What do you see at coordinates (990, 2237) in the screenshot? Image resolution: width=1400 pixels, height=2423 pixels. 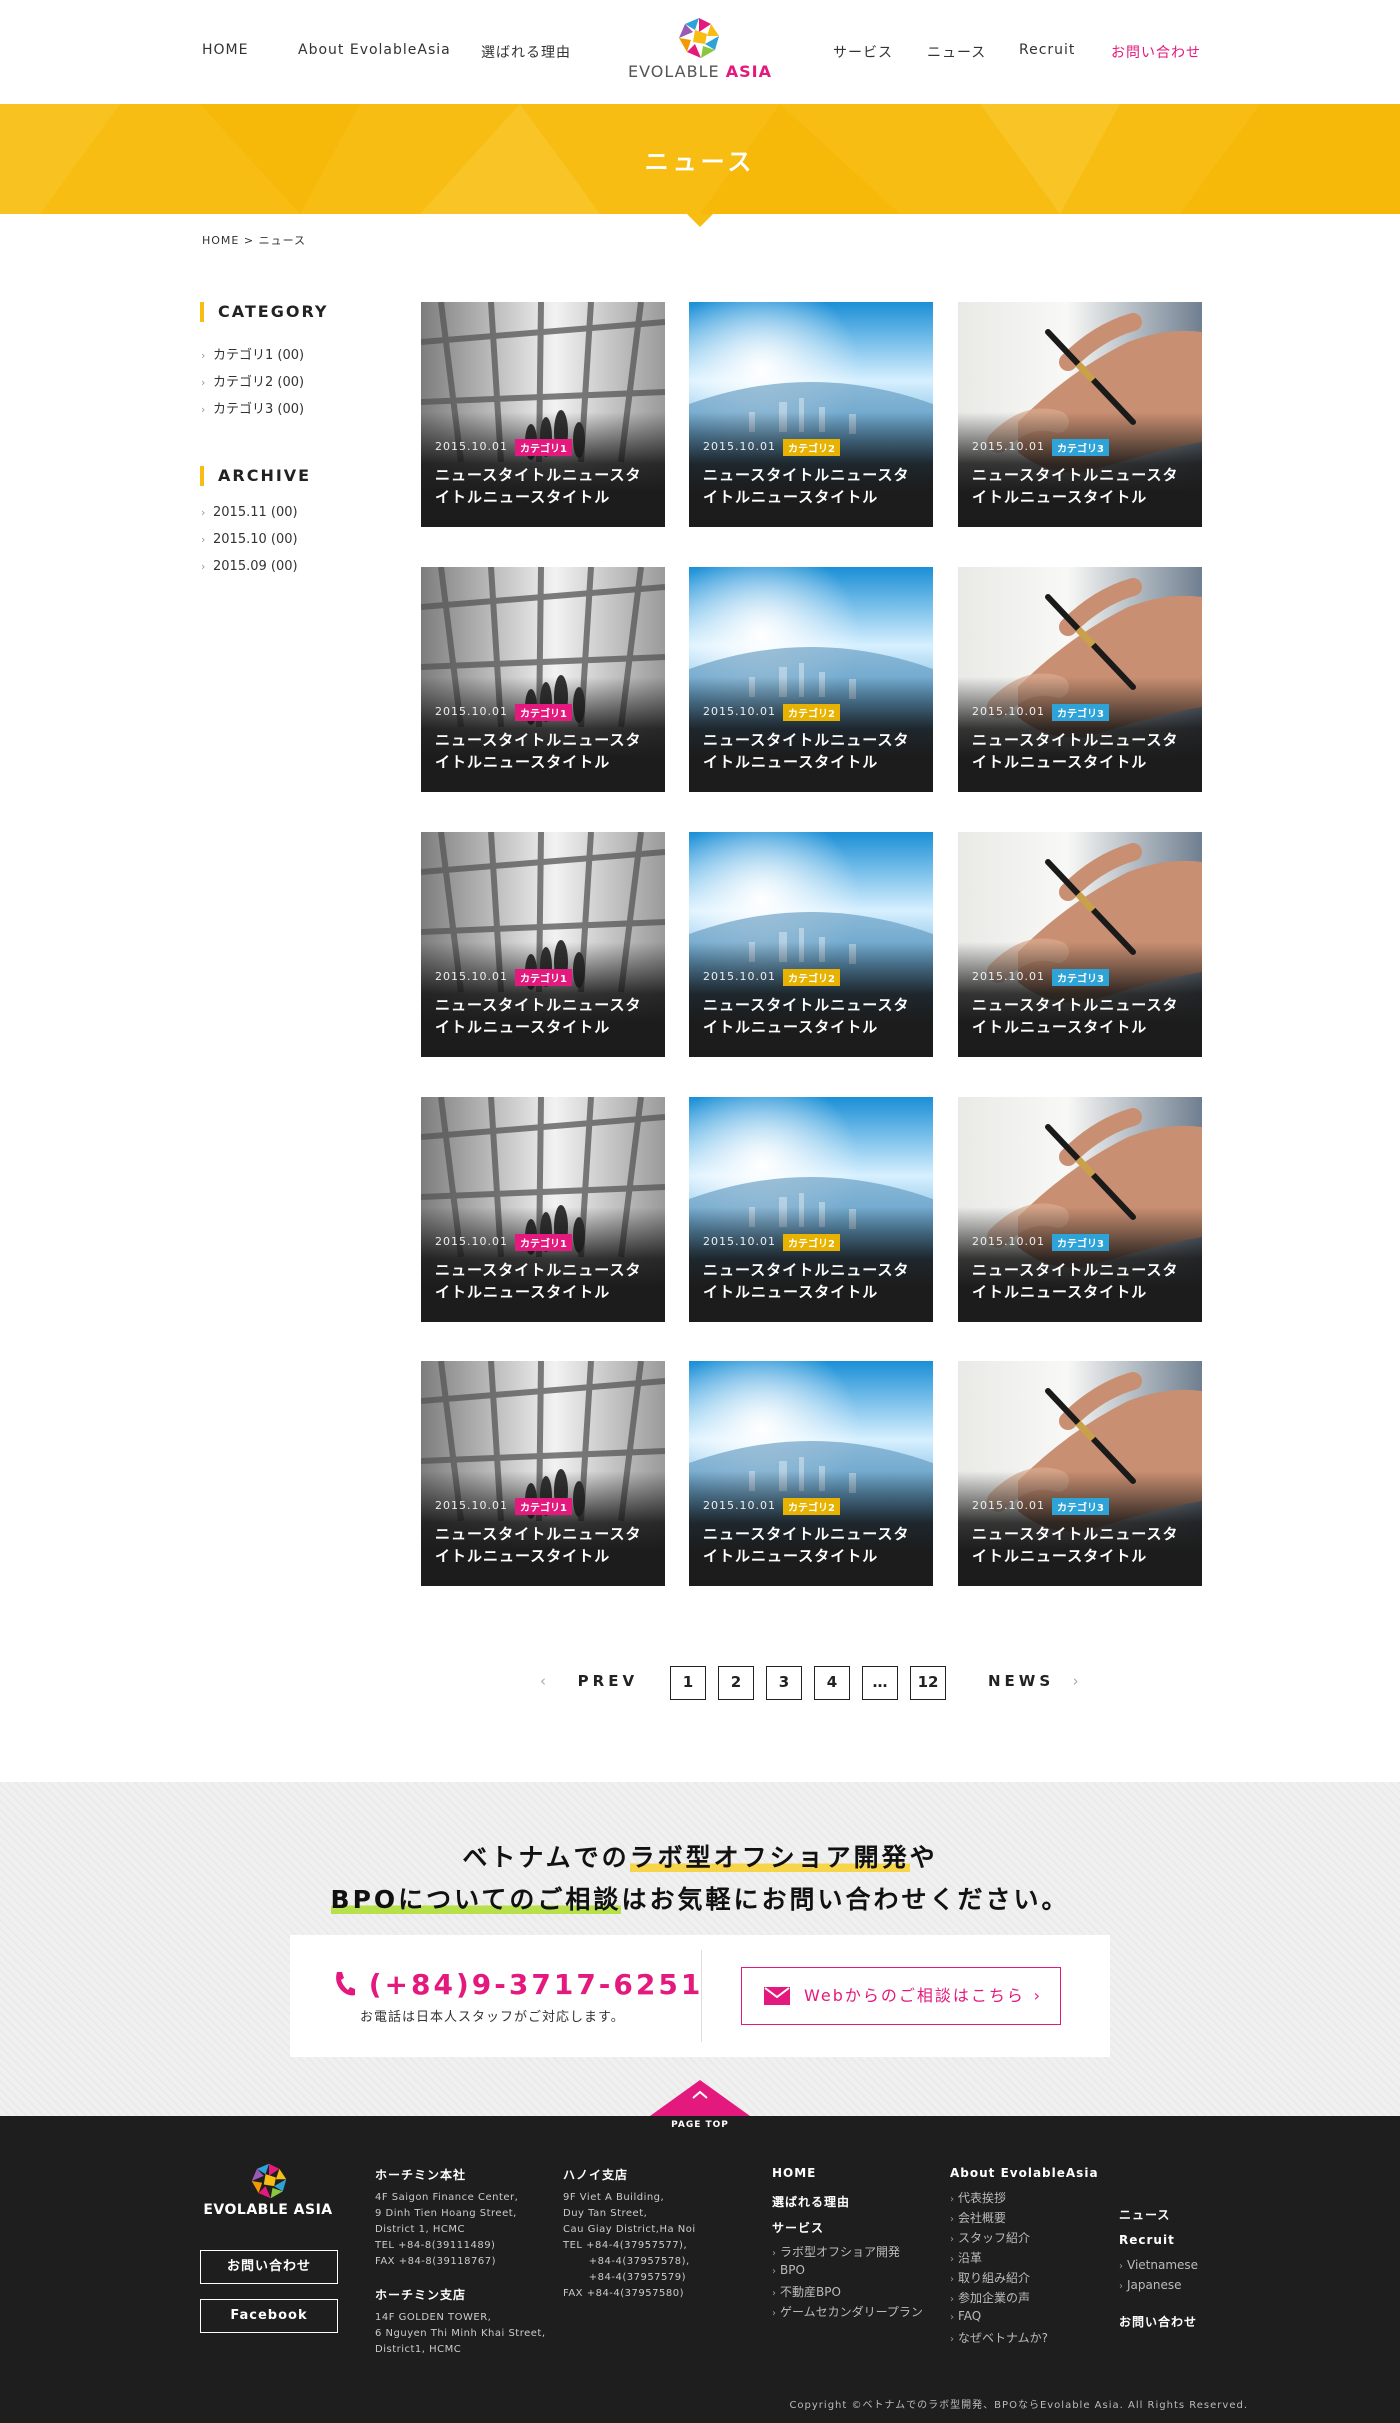 I see `footer-about-item: › スタッフ紹介` at bounding box center [990, 2237].